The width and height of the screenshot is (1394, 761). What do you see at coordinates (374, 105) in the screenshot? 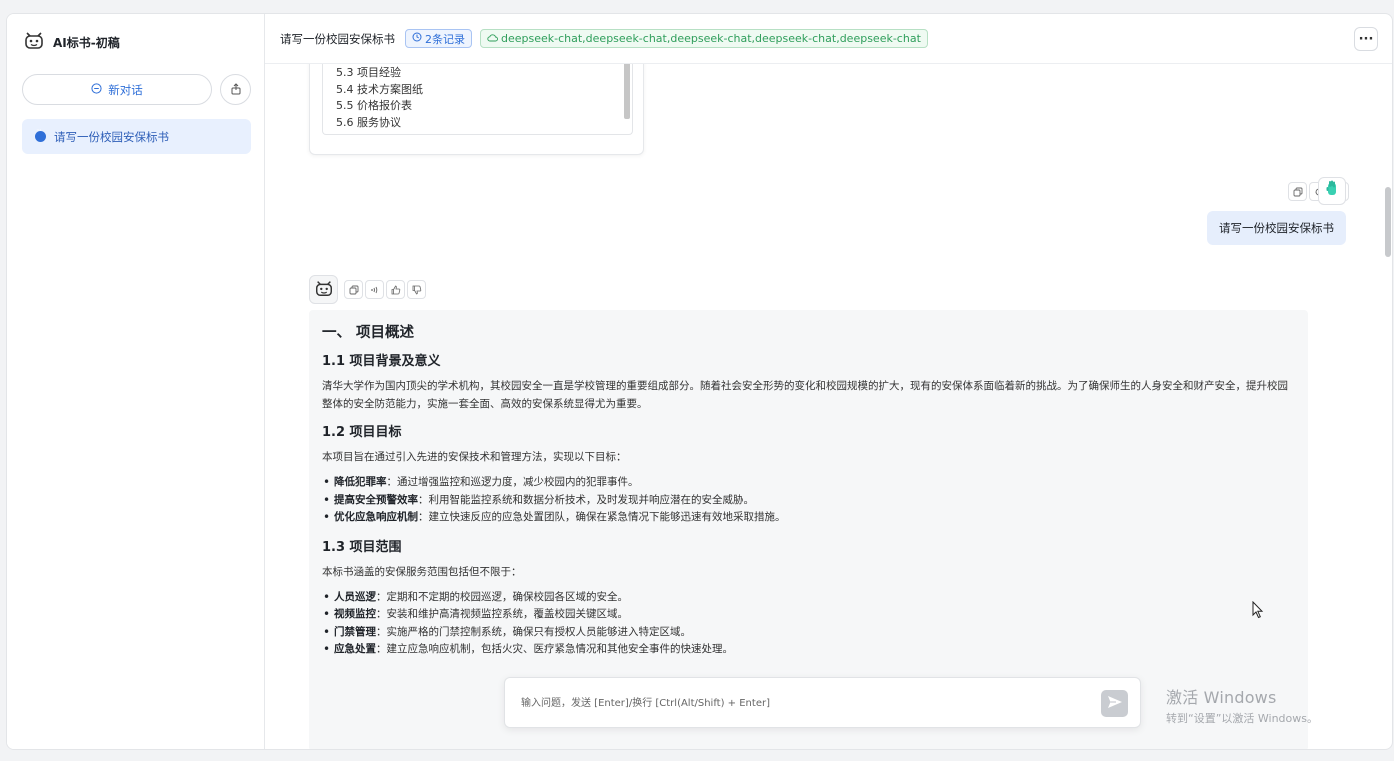
I see `toc-item: 5.5 价格报价表` at bounding box center [374, 105].